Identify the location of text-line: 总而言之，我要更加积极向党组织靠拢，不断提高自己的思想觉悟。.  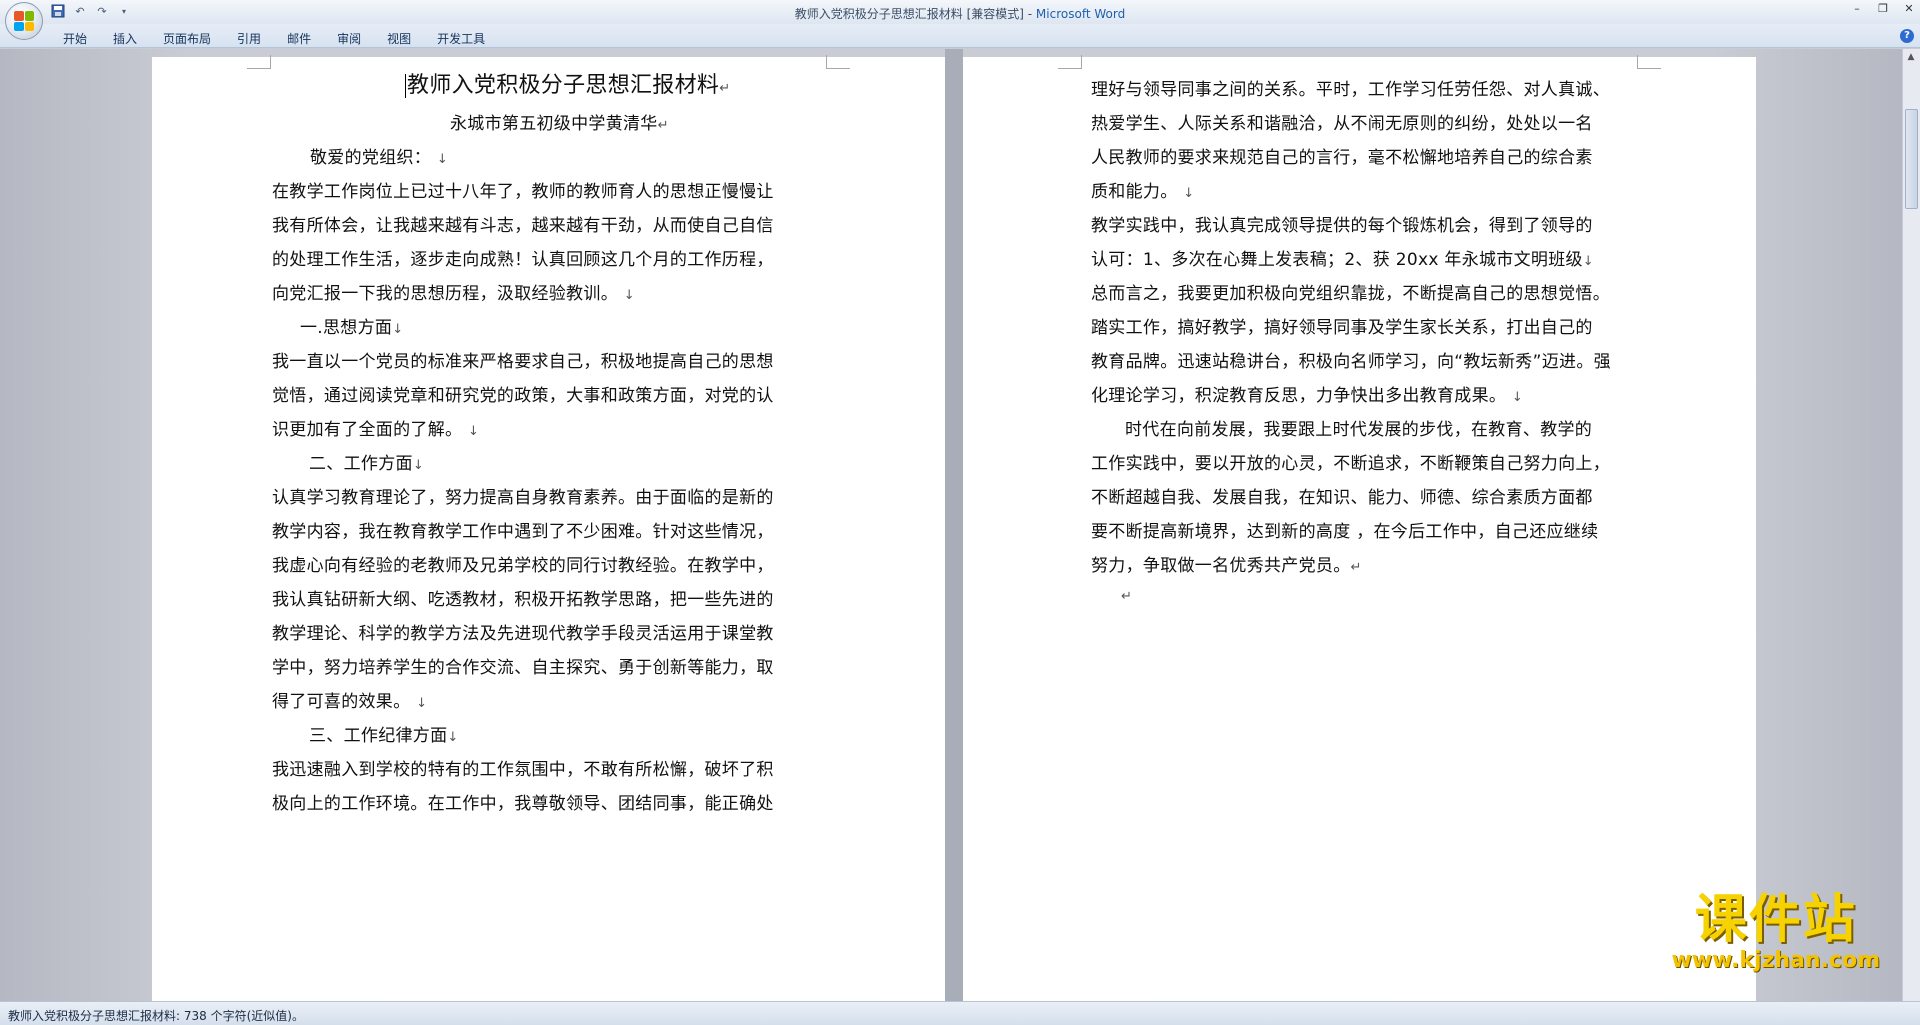
(1350, 294).